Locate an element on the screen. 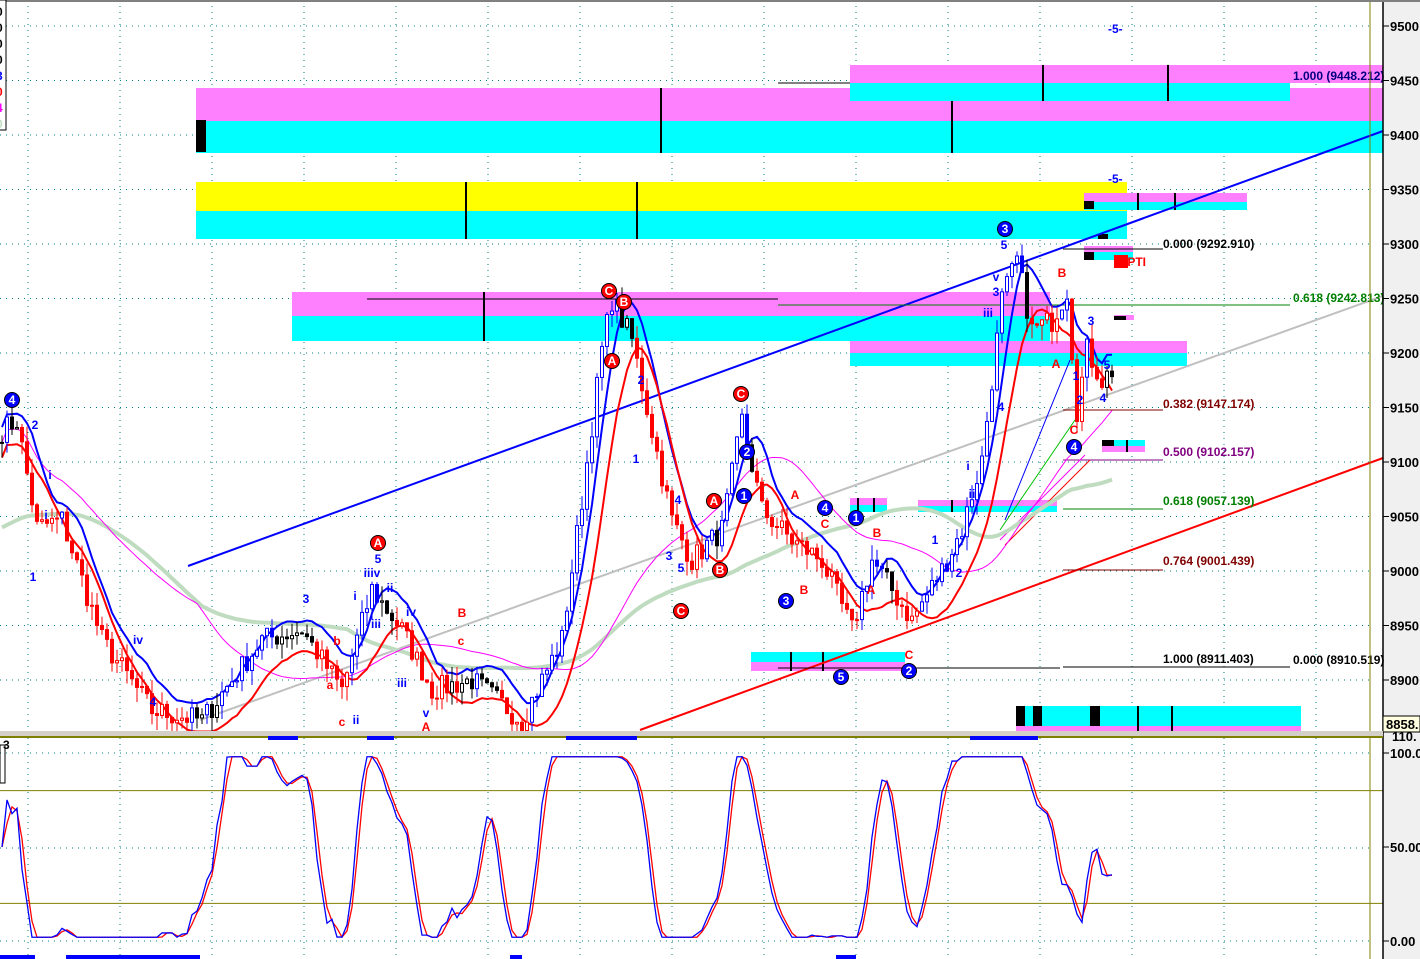 The height and width of the screenshot is (959, 1420). wave-label: iii is located at coordinates (376, 624).